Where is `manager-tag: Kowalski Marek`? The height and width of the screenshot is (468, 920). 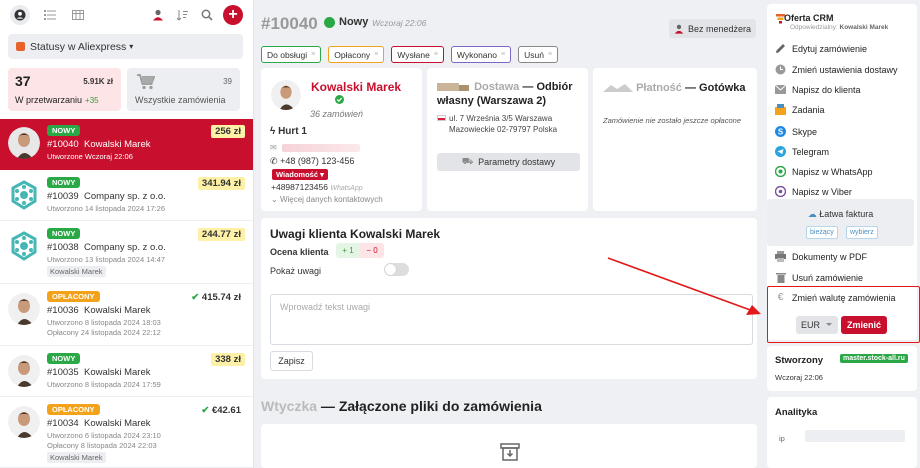
manager-tag: Kowalski Marek is located at coordinates (76, 457).